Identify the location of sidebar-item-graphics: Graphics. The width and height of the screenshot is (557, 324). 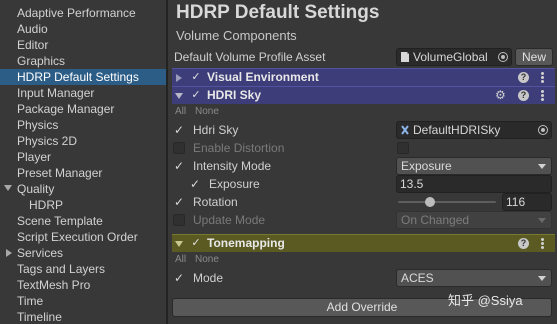
(83, 61).